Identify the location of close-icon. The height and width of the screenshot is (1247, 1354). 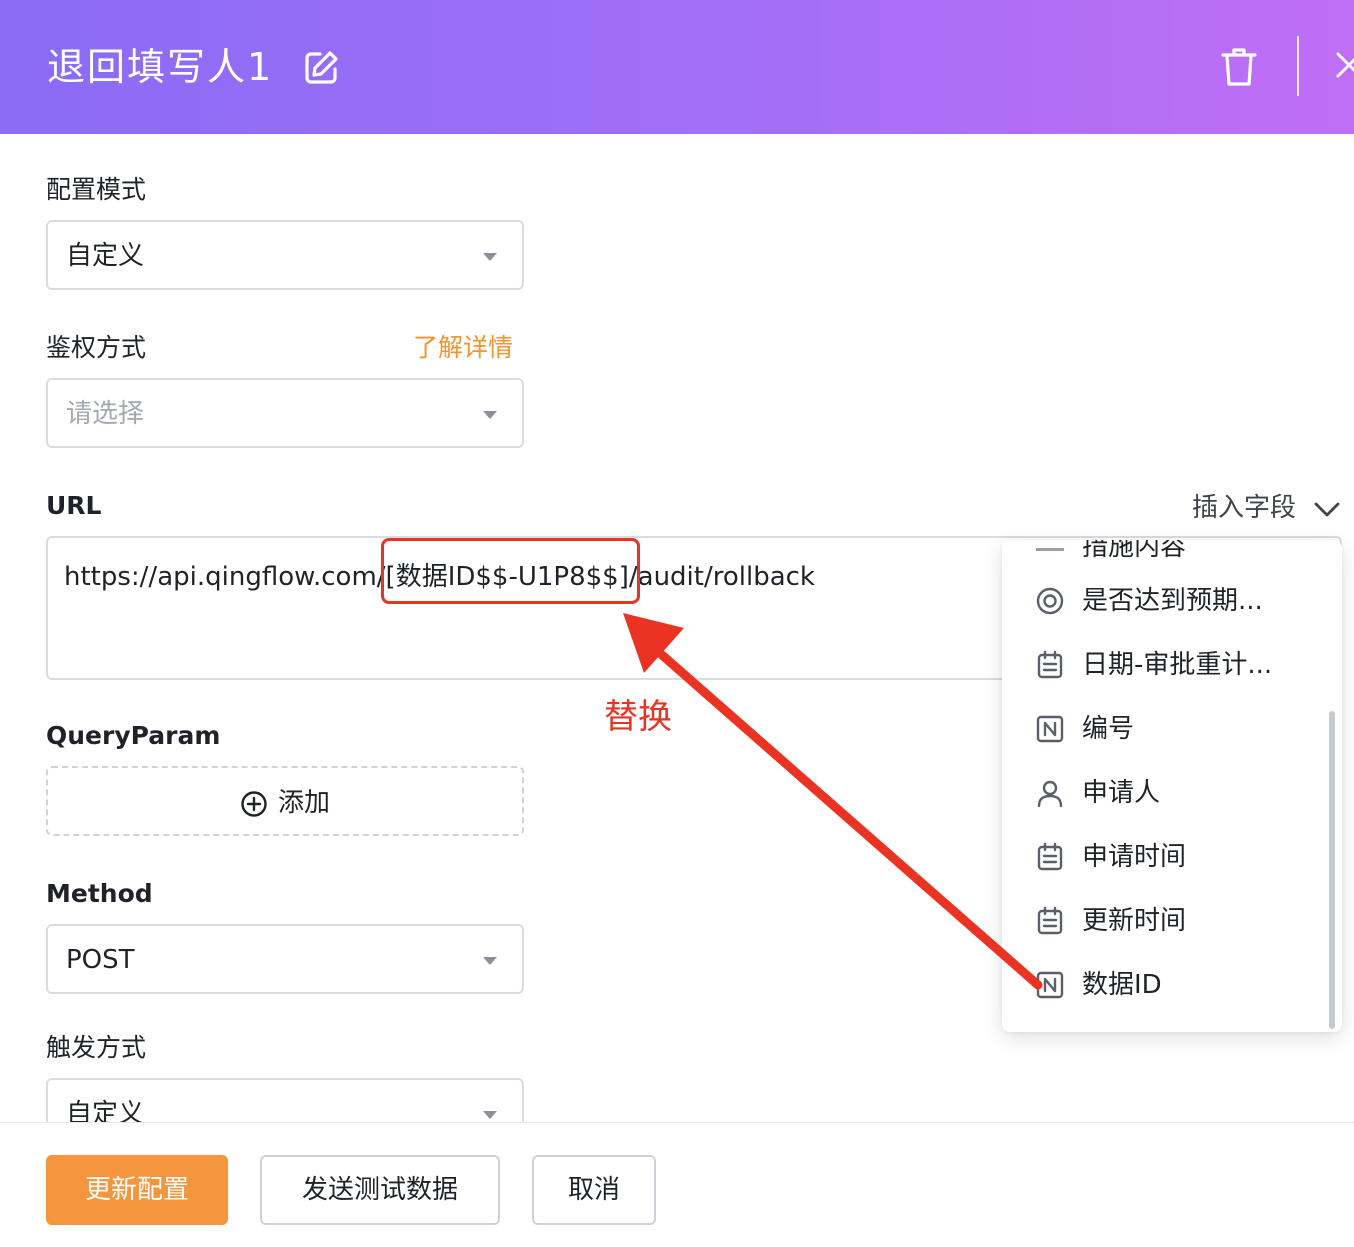
(1344, 65).